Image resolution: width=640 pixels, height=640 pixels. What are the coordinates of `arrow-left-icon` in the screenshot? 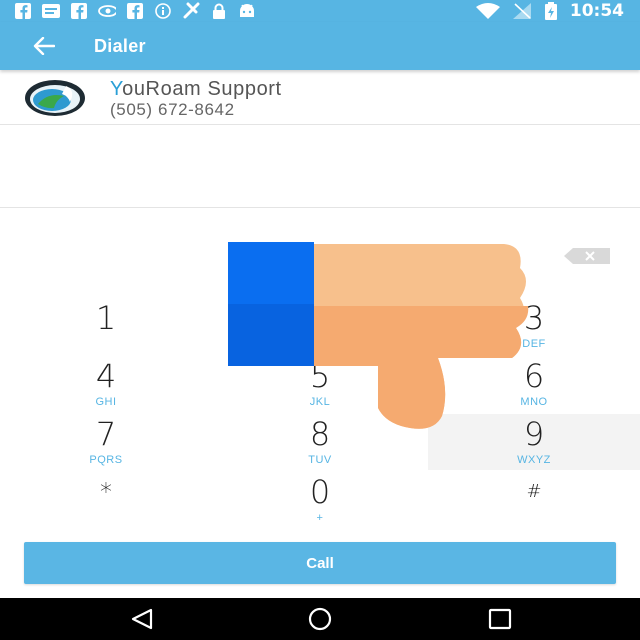 It's located at (44, 46).